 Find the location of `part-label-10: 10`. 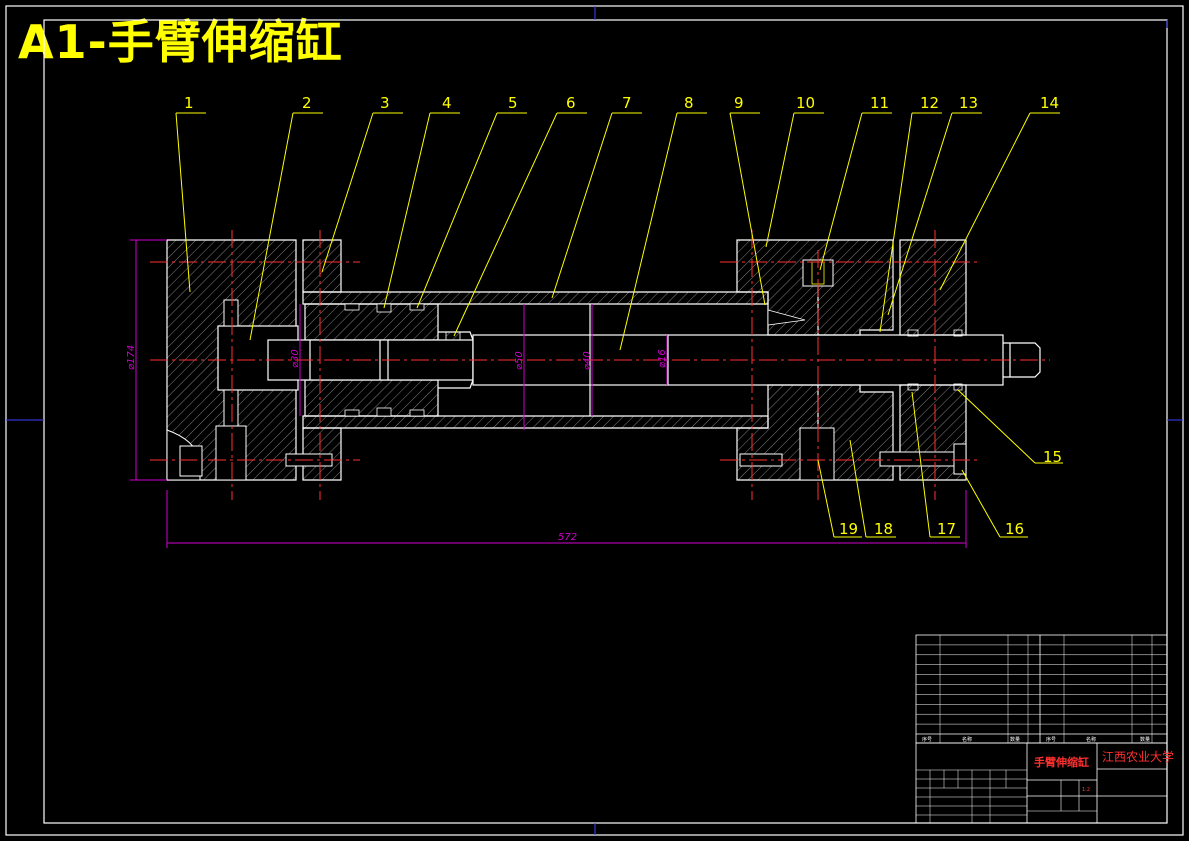

part-label-10: 10 is located at coordinates (805, 103).